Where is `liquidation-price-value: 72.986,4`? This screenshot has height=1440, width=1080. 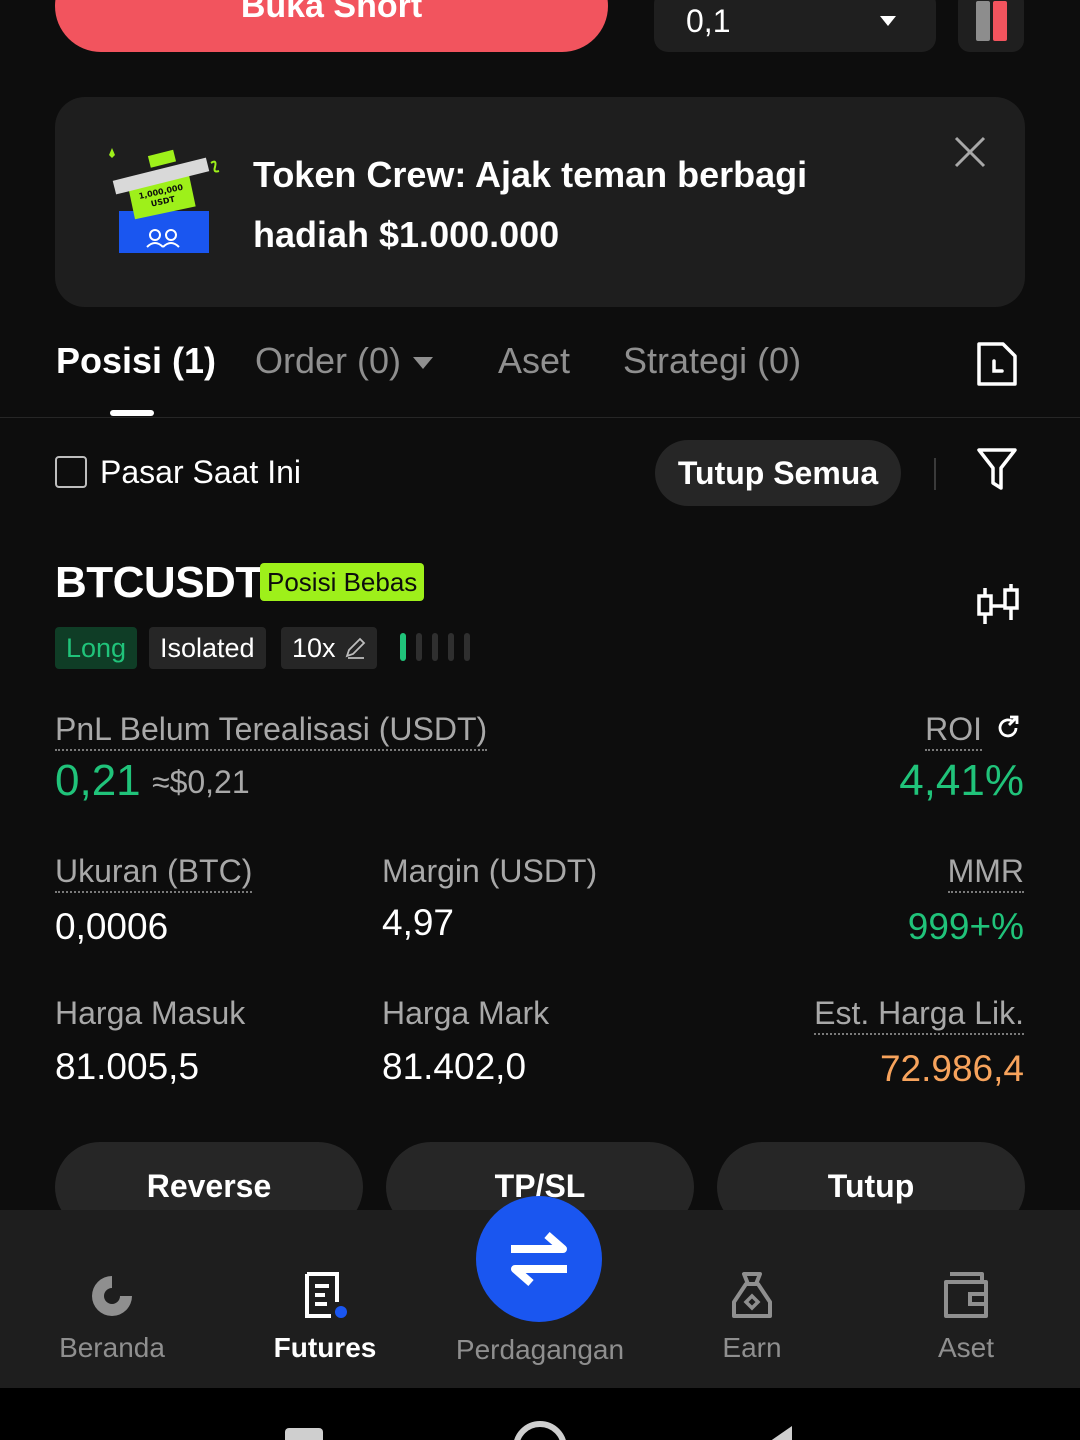
liquidation-price-value: 72.986,4 is located at coordinates (951, 1068).